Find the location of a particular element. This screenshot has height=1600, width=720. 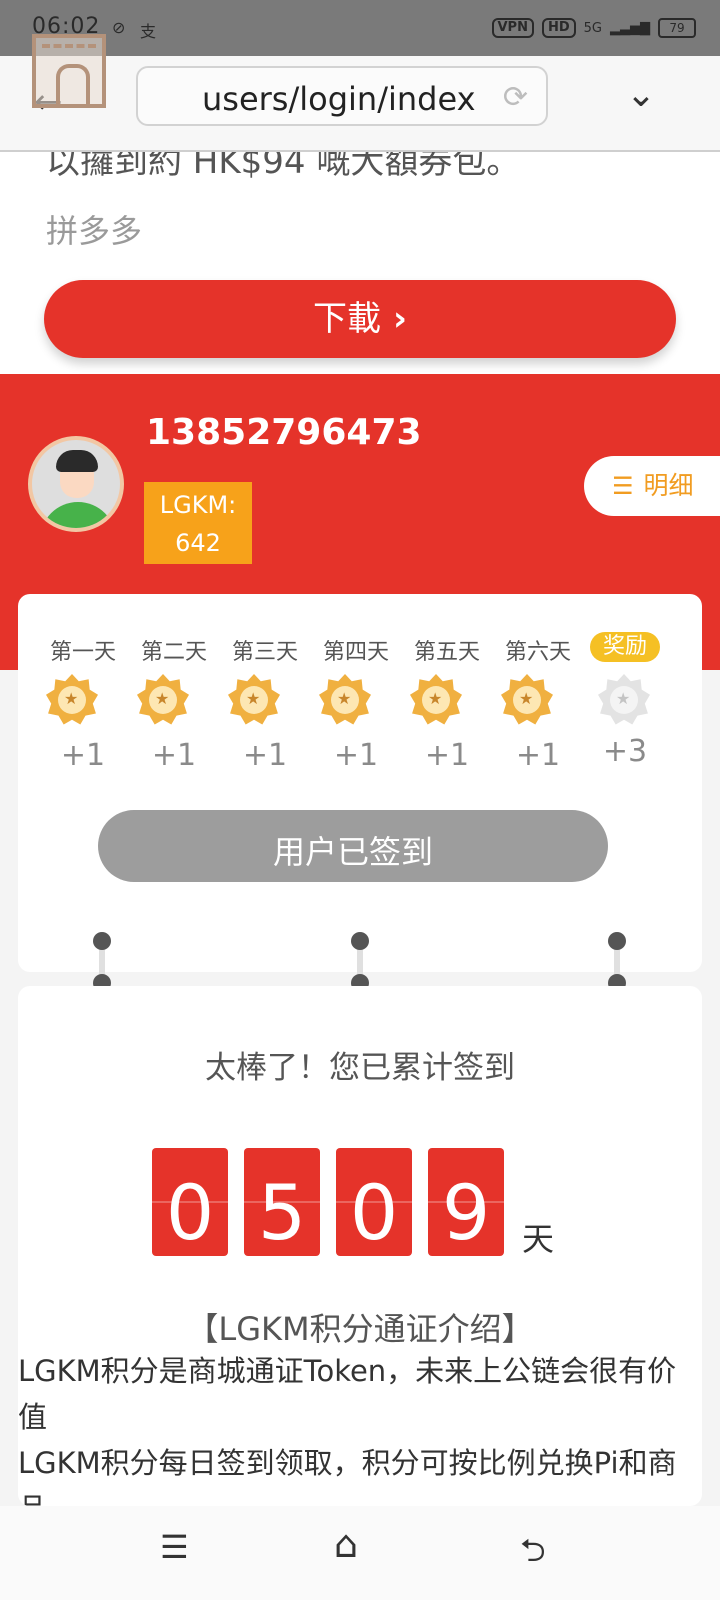

points-value: 642 is located at coordinates (198, 543).